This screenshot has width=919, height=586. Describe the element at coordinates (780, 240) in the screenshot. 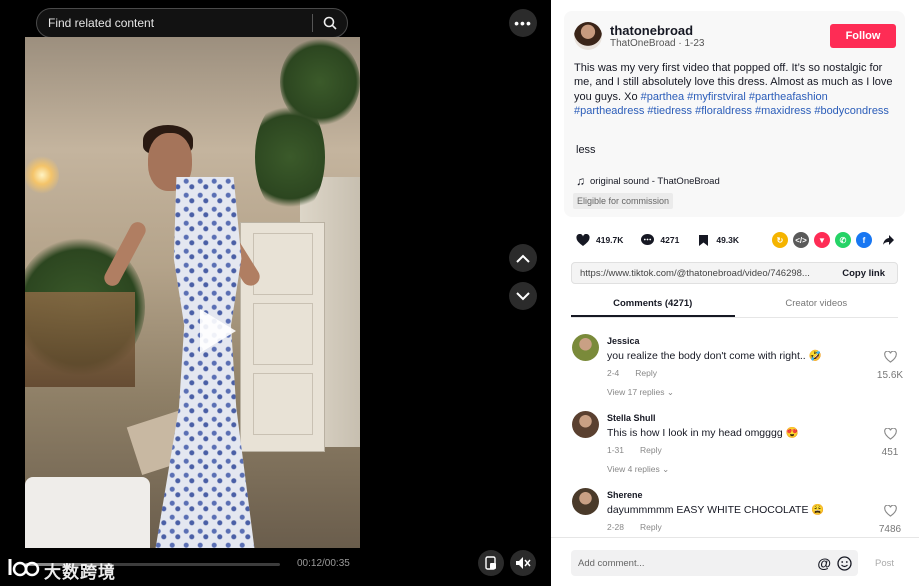

I see `repost-icon: ↻` at that location.